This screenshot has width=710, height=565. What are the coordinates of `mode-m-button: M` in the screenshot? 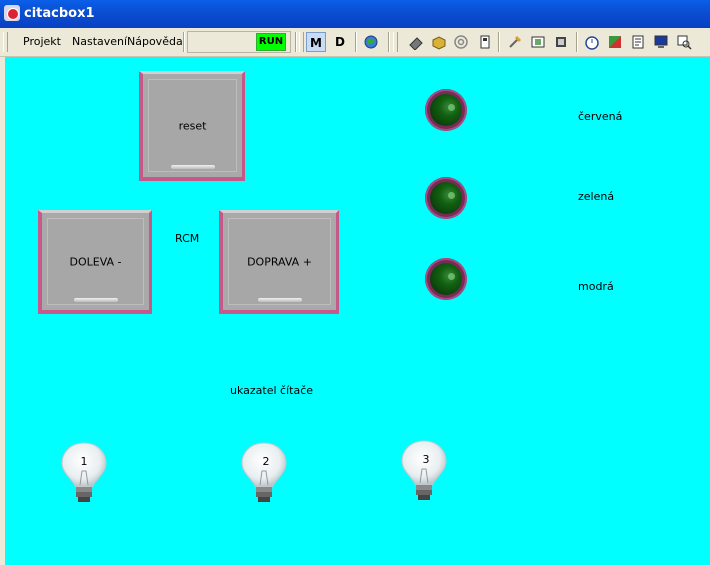 It's located at (316, 42).